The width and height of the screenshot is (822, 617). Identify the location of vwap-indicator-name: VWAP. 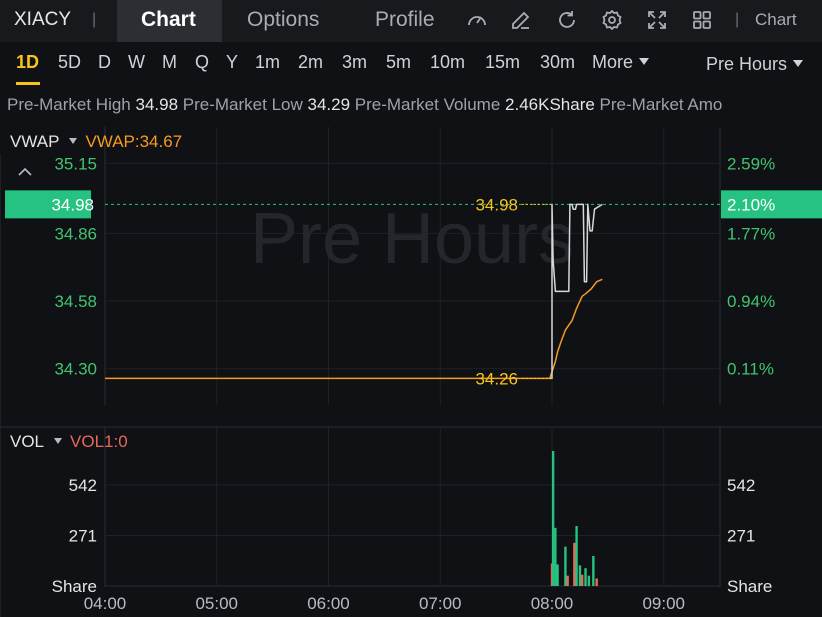
(35, 141).